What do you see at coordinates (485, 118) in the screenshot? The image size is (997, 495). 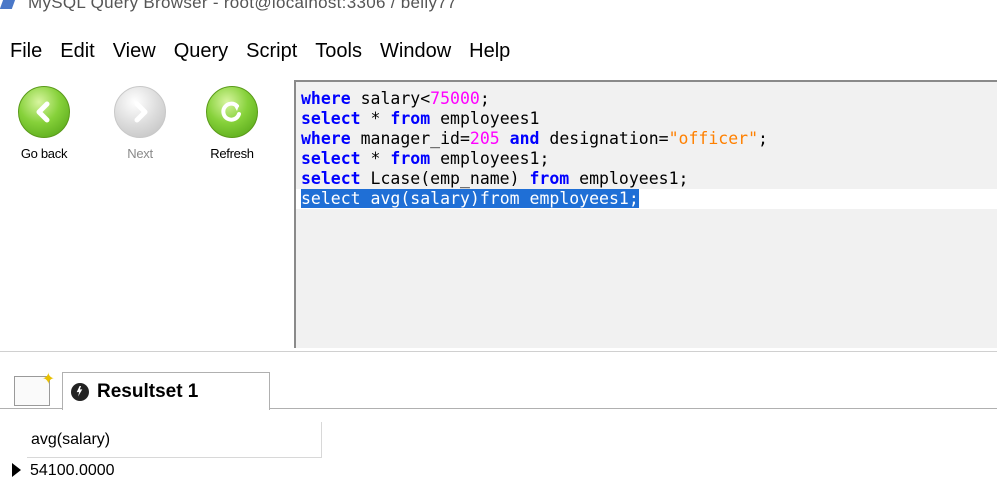 I see `code-token: employees1` at bounding box center [485, 118].